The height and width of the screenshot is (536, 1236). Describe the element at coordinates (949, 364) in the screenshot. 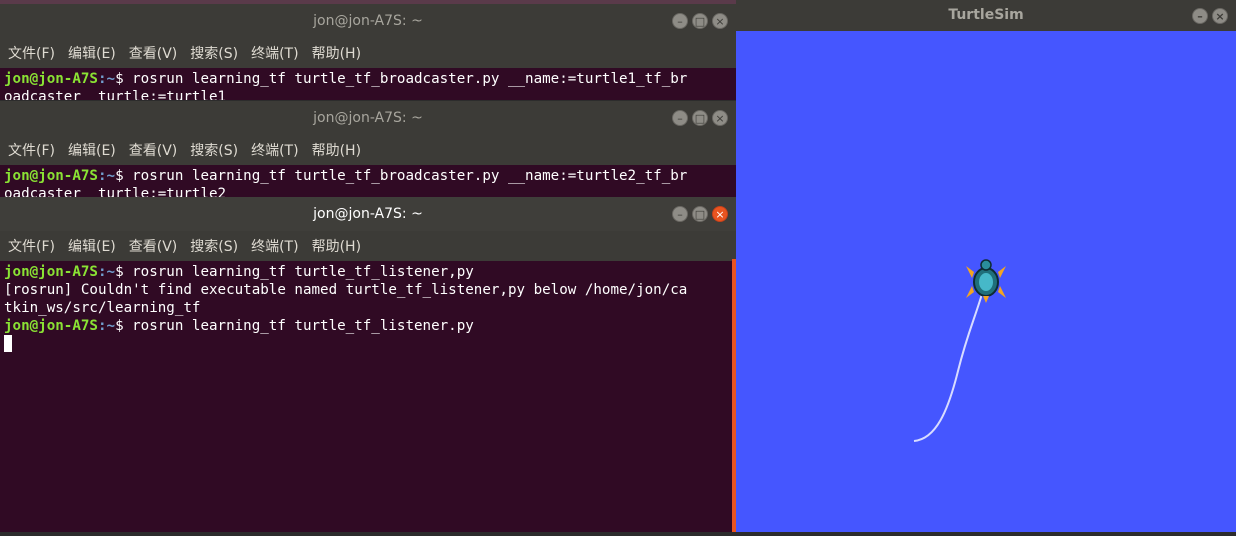

I see `turtle-trail` at that location.